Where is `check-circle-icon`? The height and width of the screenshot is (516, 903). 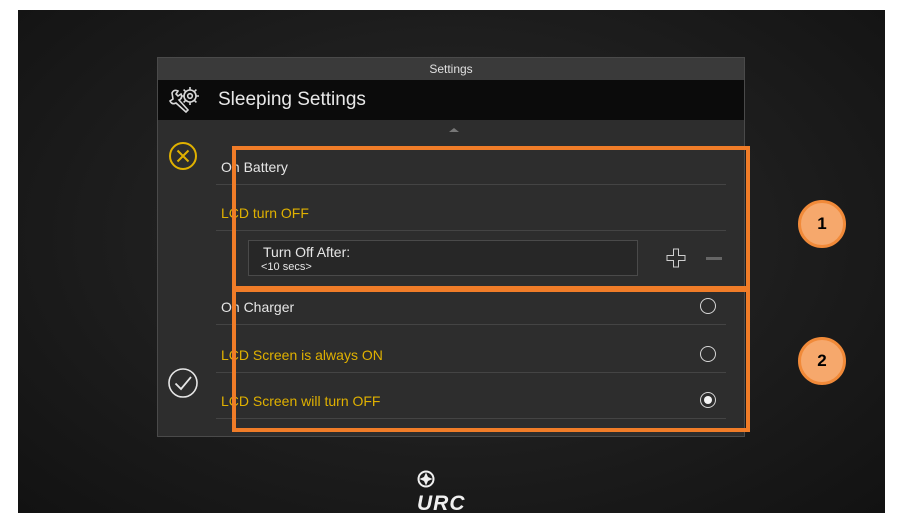
check-circle-icon is located at coordinates (183, 383).